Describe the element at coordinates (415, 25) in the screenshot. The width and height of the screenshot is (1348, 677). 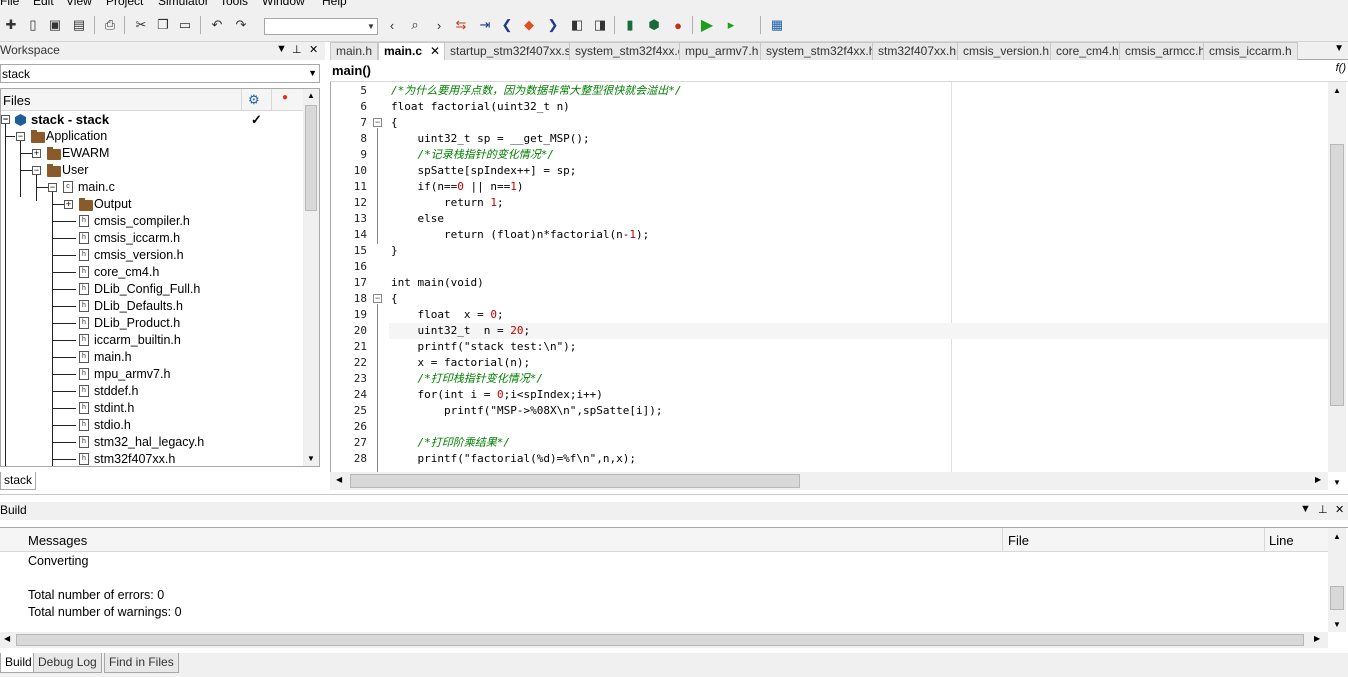
I see `search-icon: ⌕` at that location.